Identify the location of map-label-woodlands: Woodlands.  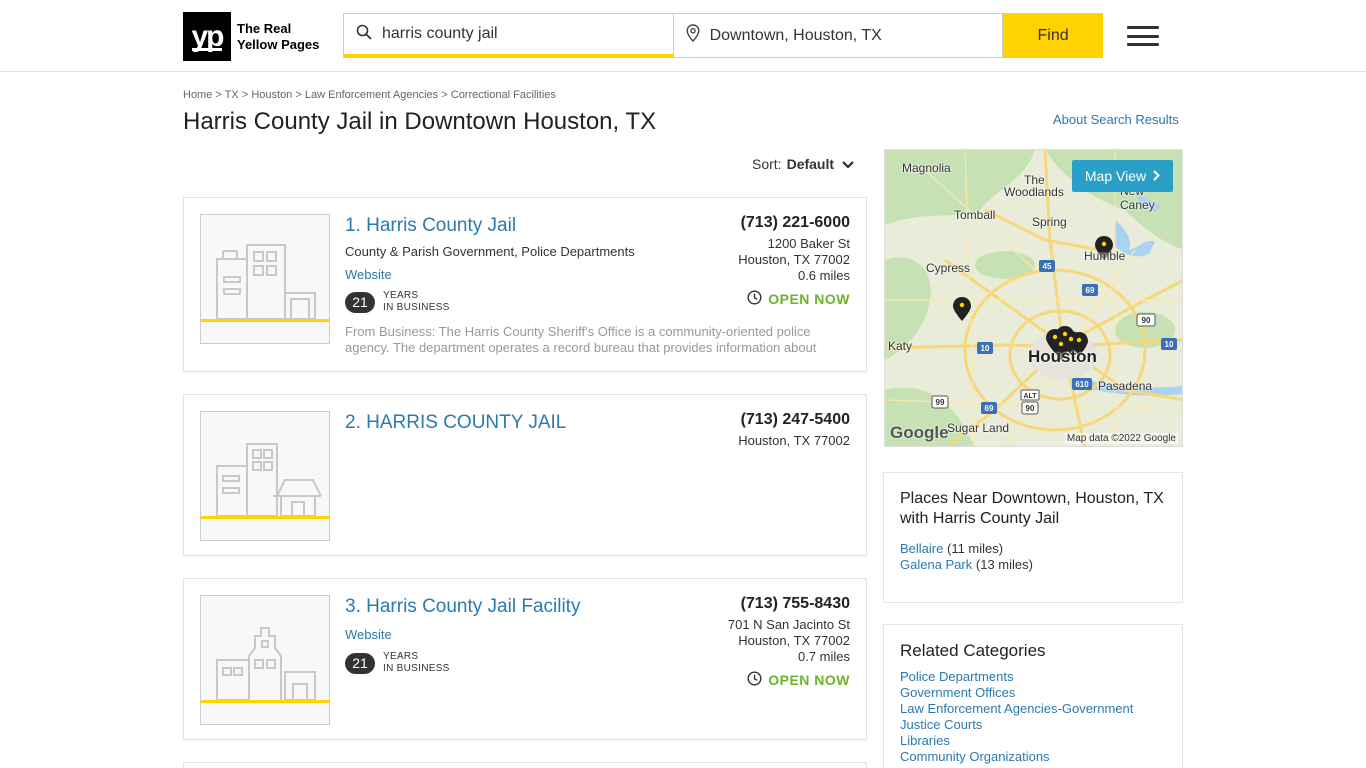
(1034, 192).